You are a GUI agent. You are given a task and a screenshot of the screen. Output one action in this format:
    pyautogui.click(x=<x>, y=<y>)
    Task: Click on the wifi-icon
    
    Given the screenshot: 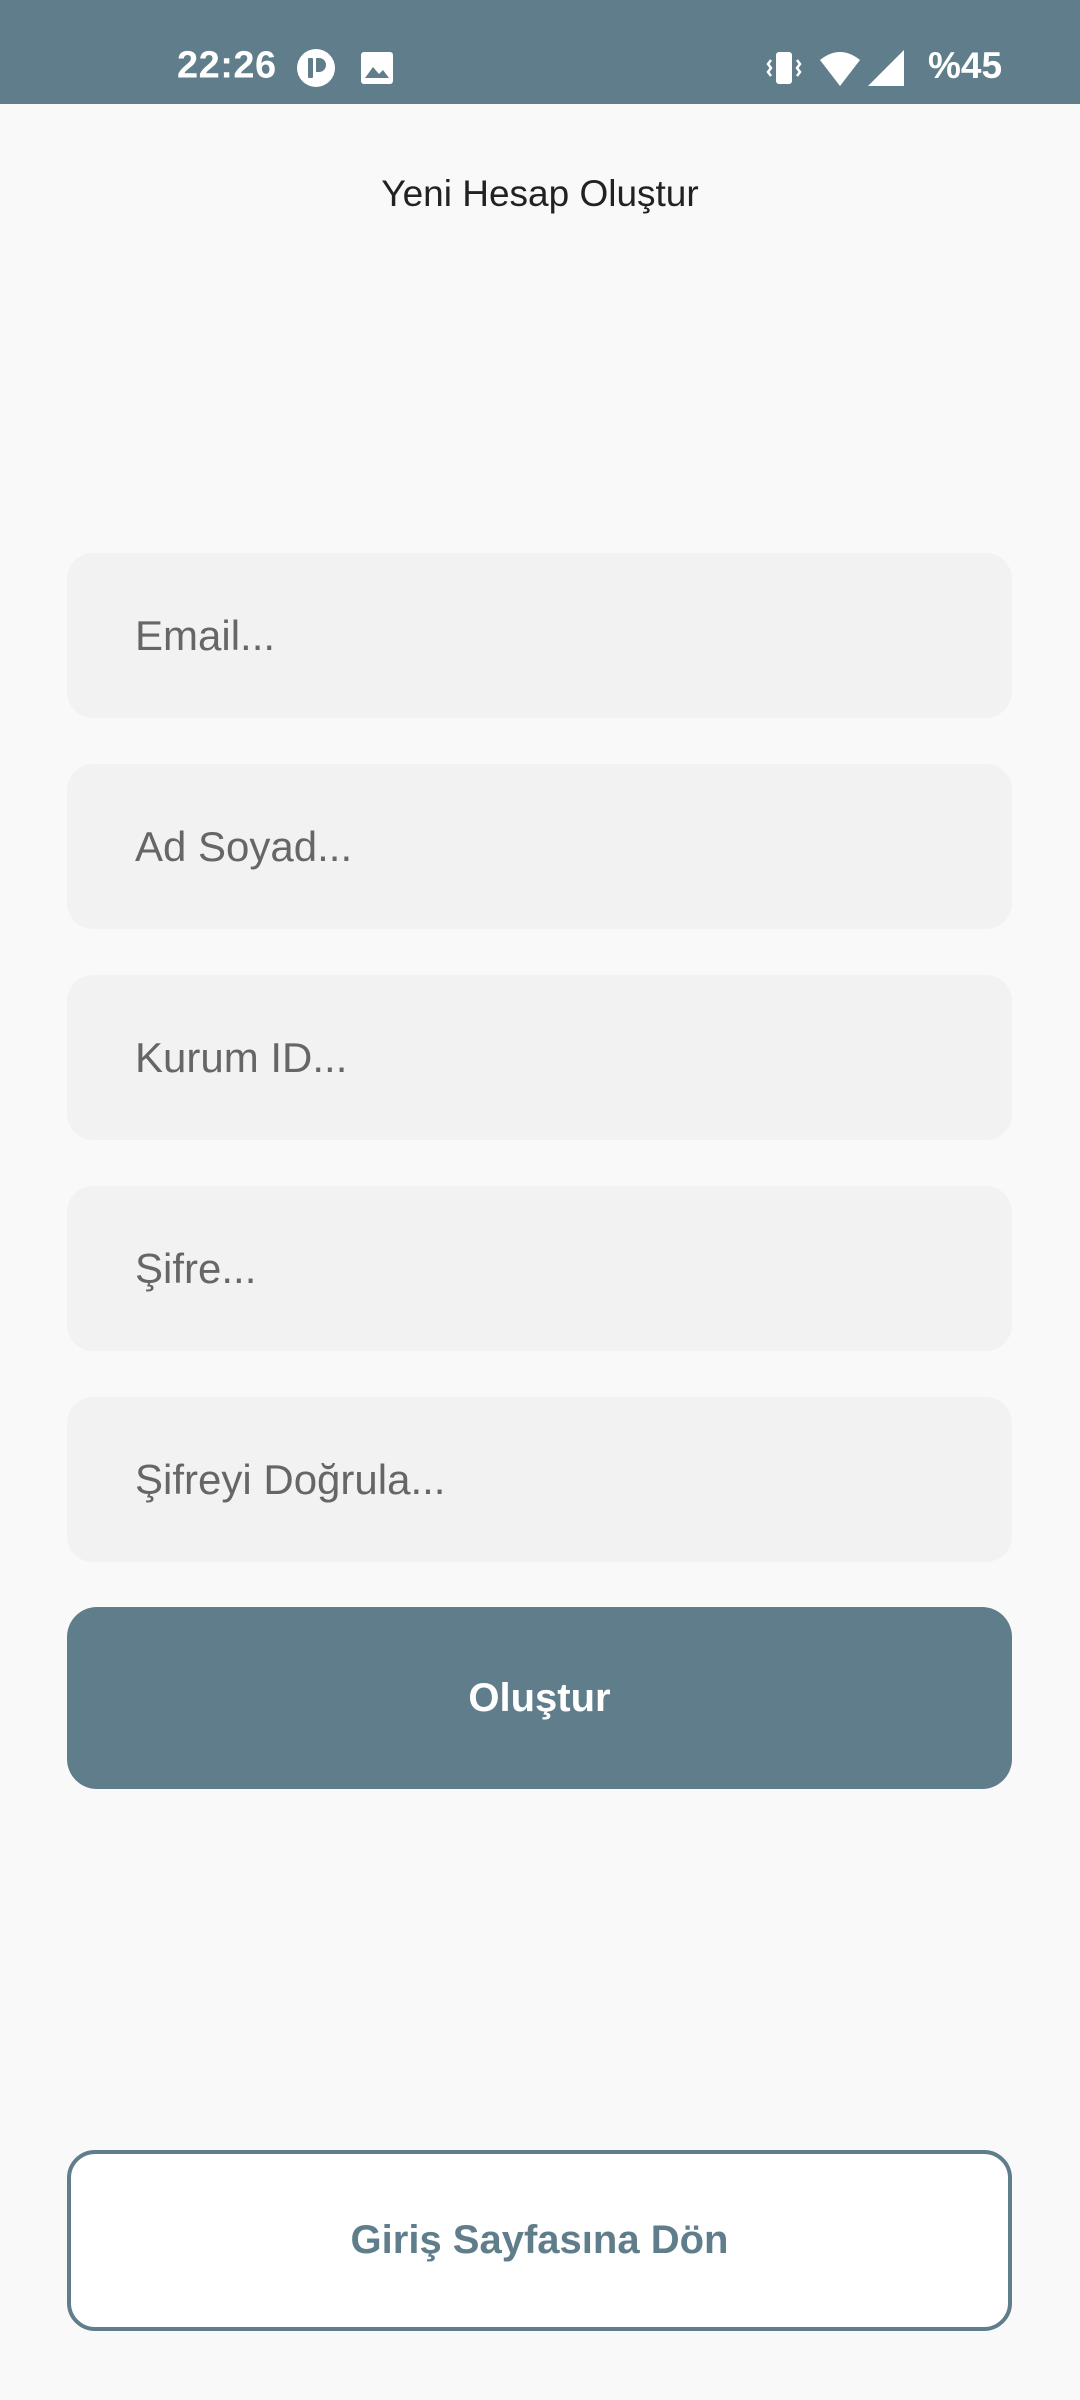 What is the action you would take?
    pyautogui.click(x=840, y=69)
    